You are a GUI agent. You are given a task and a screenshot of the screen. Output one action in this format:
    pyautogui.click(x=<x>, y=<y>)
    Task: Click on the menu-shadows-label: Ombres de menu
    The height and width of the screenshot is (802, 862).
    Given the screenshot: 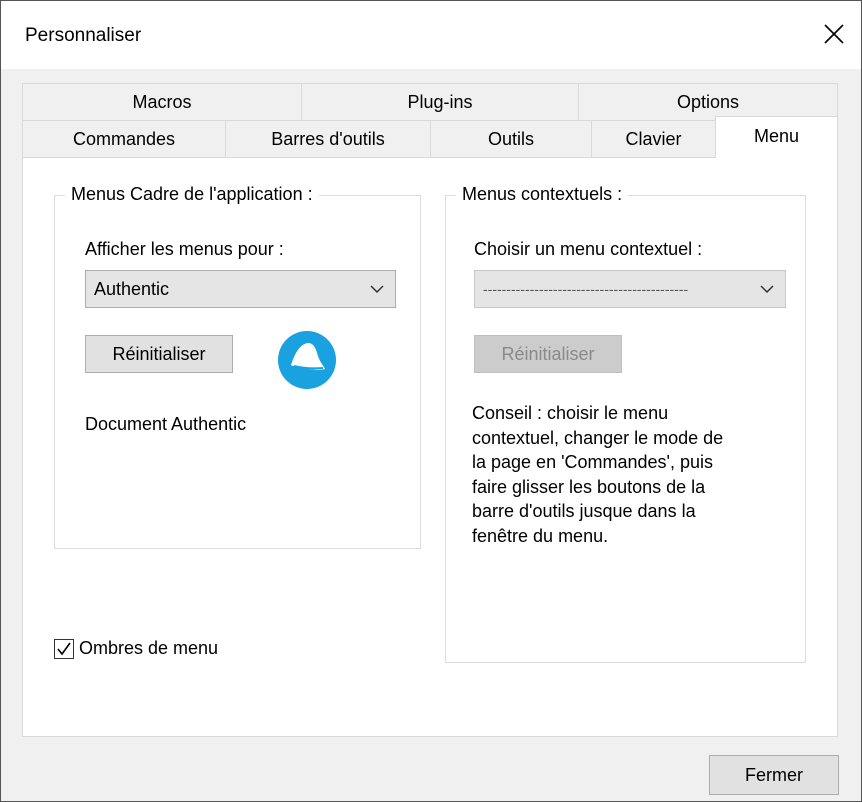 What is the action you would take?
    pyautogui.click(x=148, y=648)
    